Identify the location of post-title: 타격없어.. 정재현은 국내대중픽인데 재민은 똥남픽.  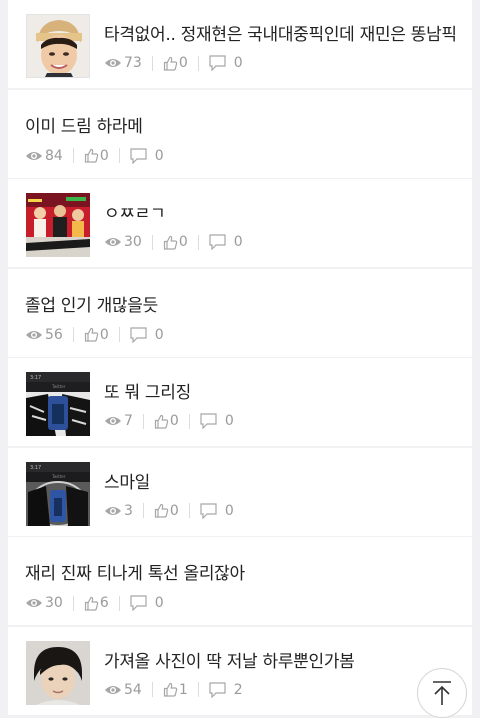
(280, 32).